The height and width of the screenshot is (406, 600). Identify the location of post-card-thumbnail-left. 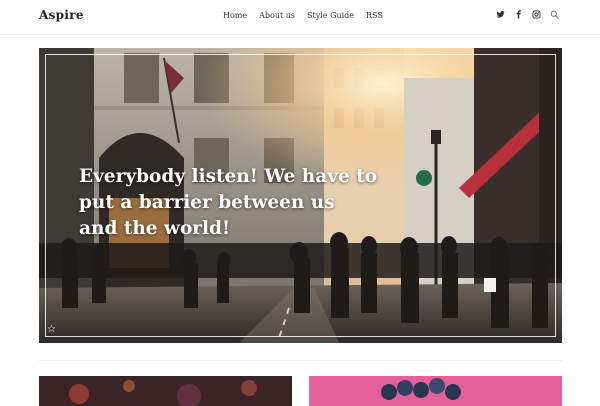
(165, 391).